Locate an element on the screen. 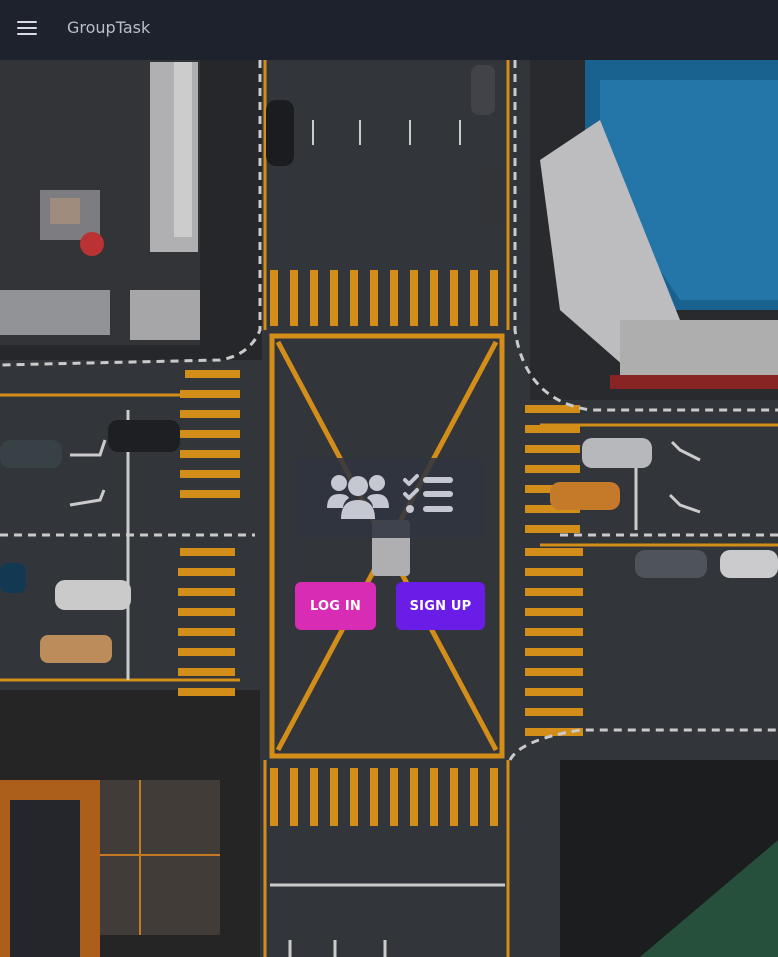 Image resolution: width=778 pixels, height=957 pixels. top-navbar: GroupTask is located at coordinates (389, 30).